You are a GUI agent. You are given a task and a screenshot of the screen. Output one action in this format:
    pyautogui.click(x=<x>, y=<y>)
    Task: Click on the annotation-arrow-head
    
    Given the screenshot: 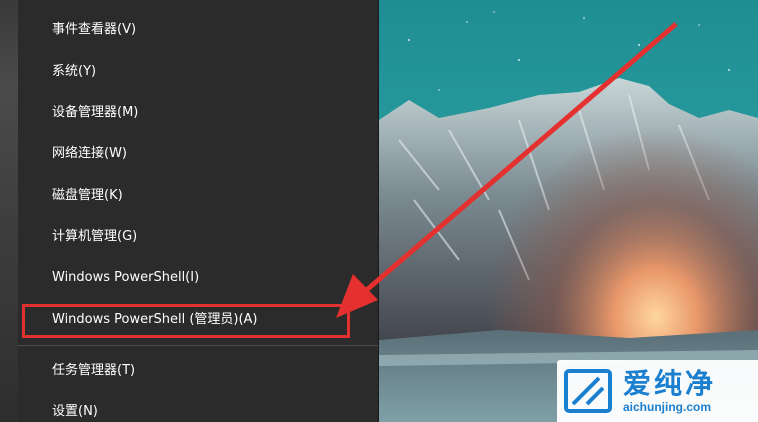 What is the action you would take?
    pyautogui.click(x=357, y=296)
    